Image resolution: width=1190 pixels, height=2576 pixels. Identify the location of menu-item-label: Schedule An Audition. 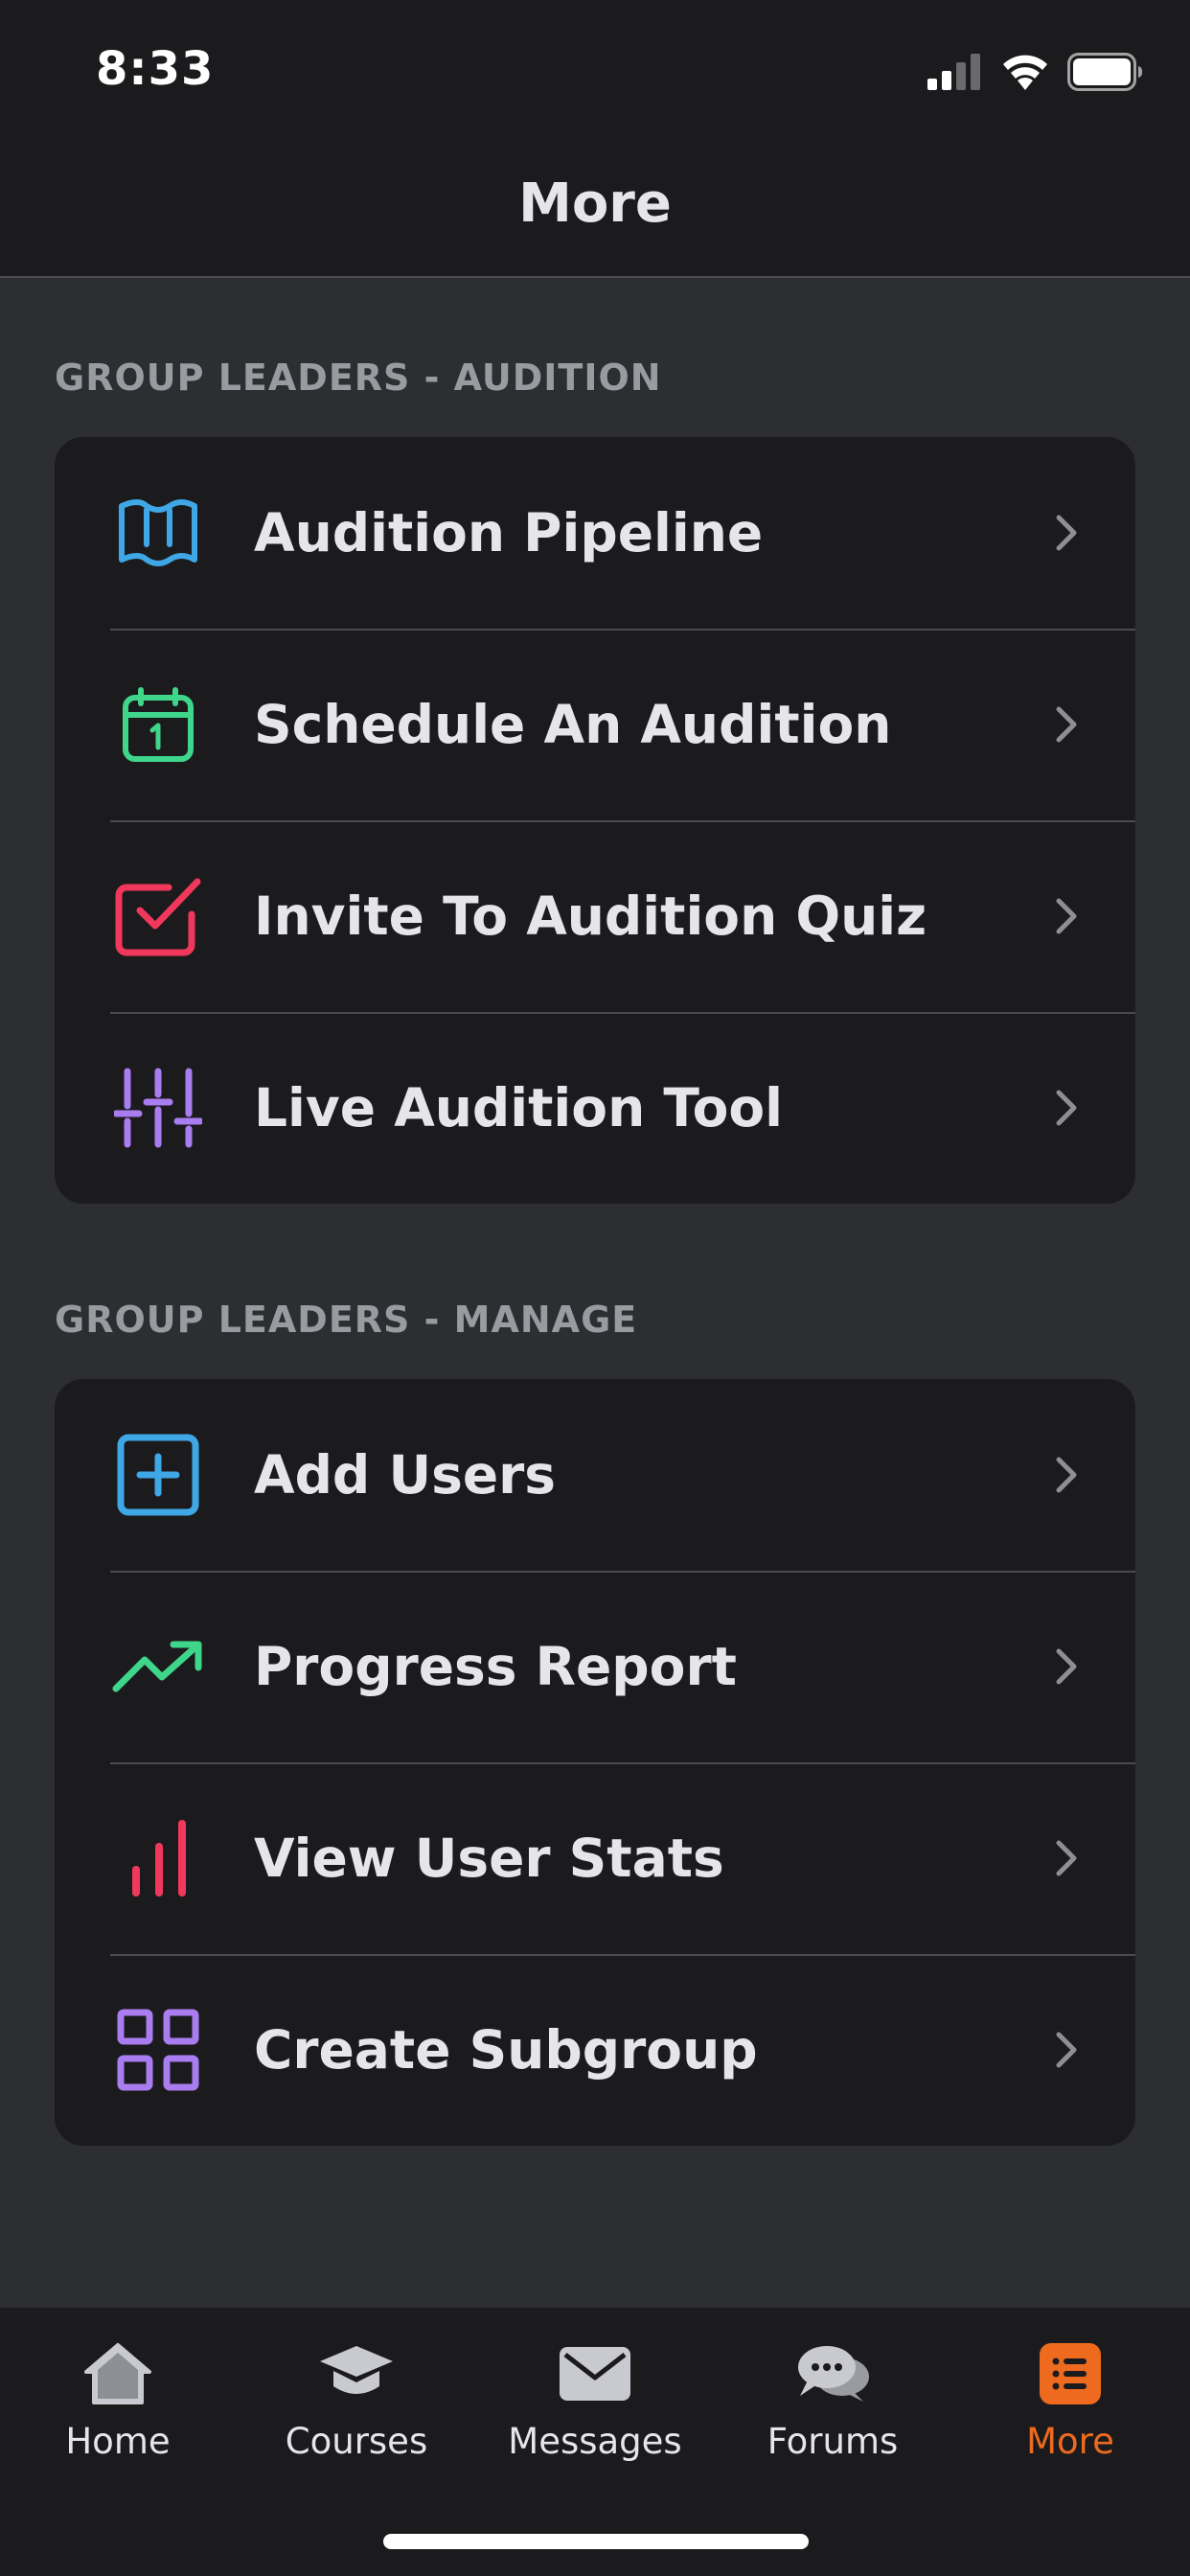
(573, 724).